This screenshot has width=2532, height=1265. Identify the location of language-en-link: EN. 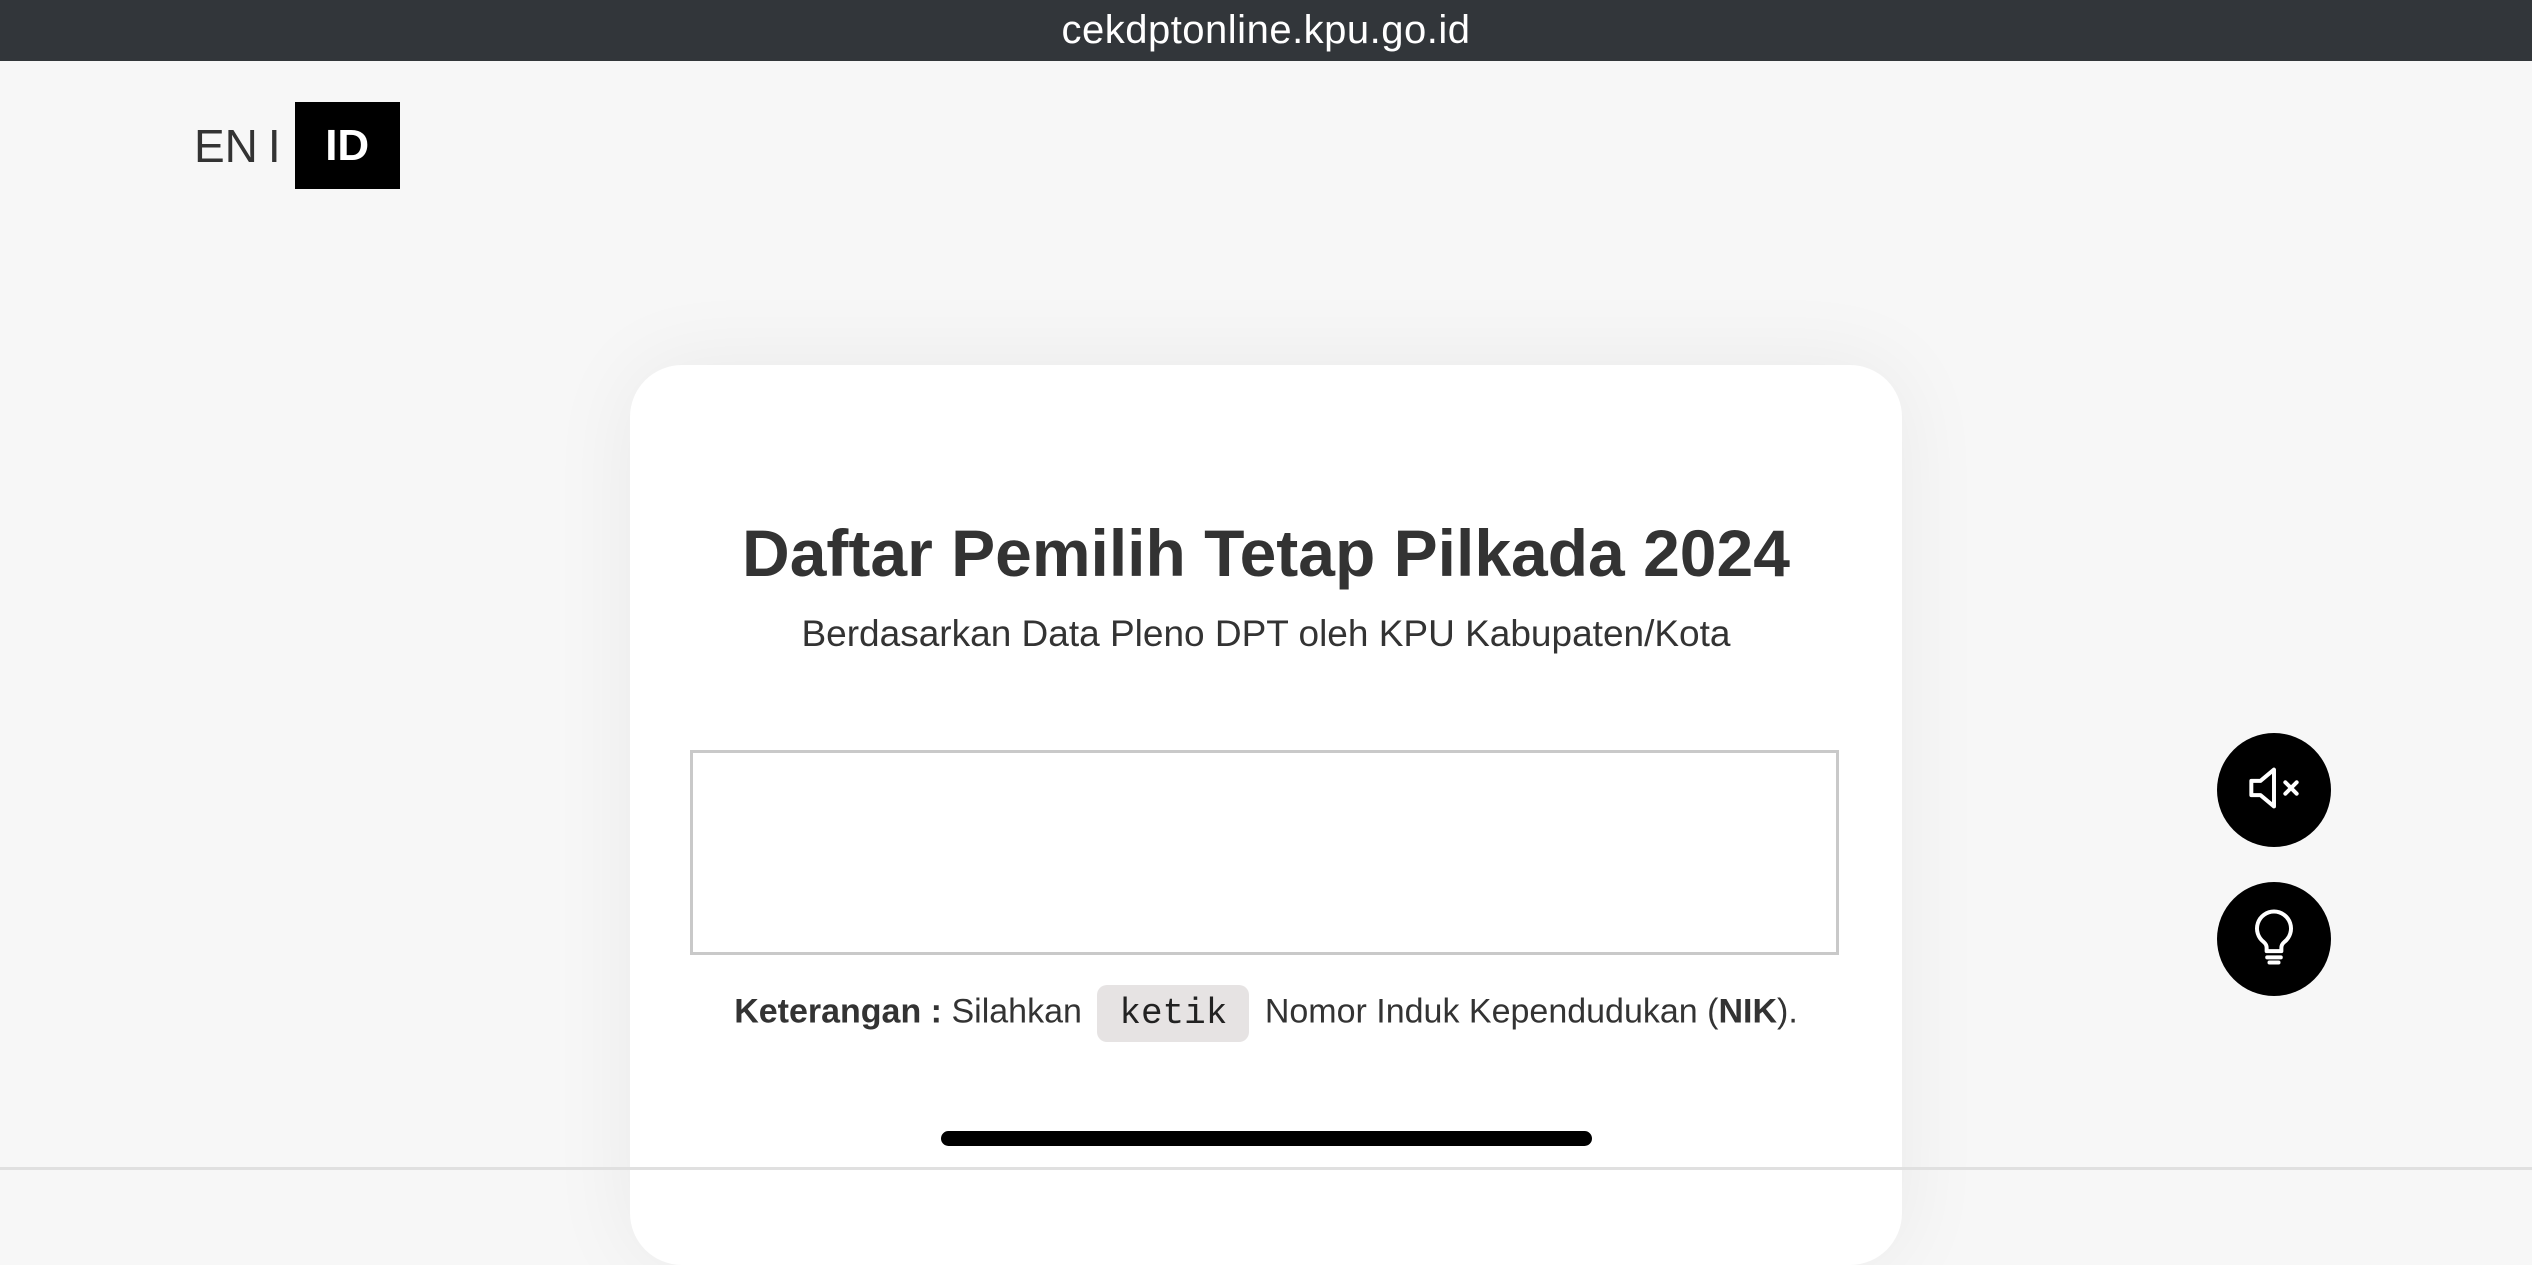
(226, 146).